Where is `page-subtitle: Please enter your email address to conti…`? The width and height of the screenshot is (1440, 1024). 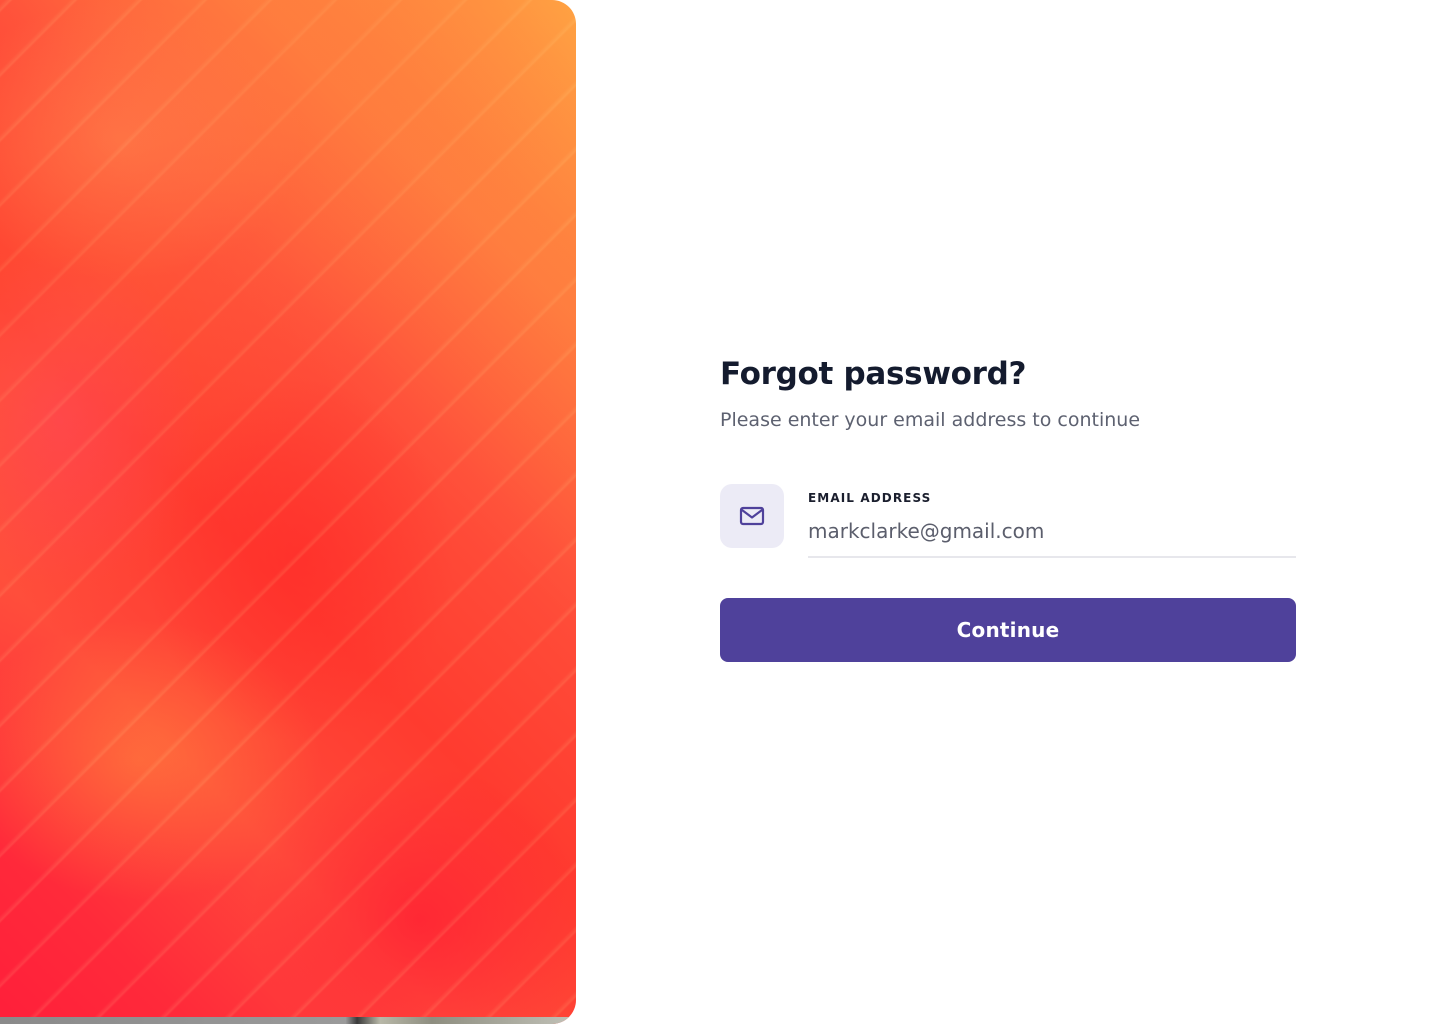 page-subtitle: Please enter your email address to conti… is located at coordinates (930, 420).